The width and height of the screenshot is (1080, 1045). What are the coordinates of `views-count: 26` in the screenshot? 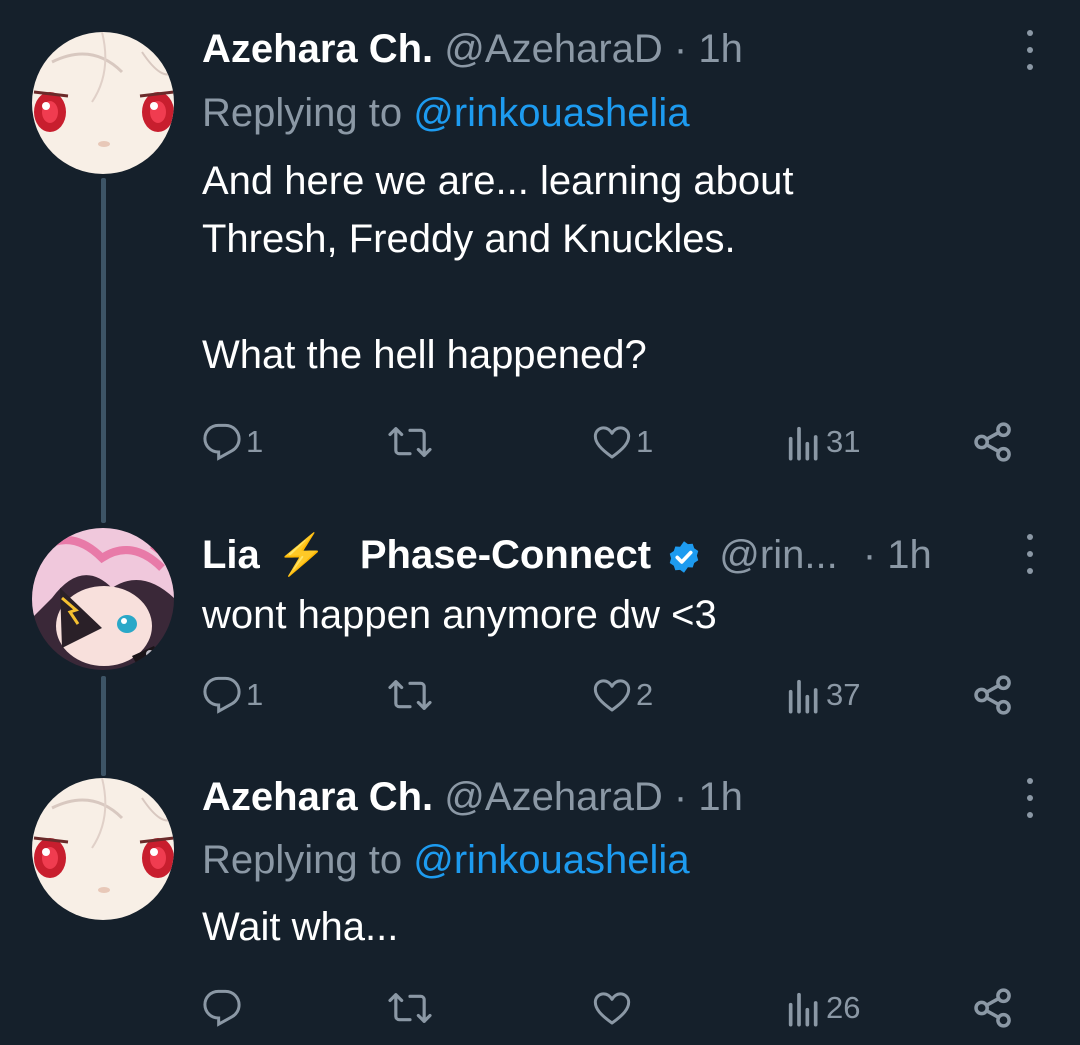 It's located at (843, 1007).